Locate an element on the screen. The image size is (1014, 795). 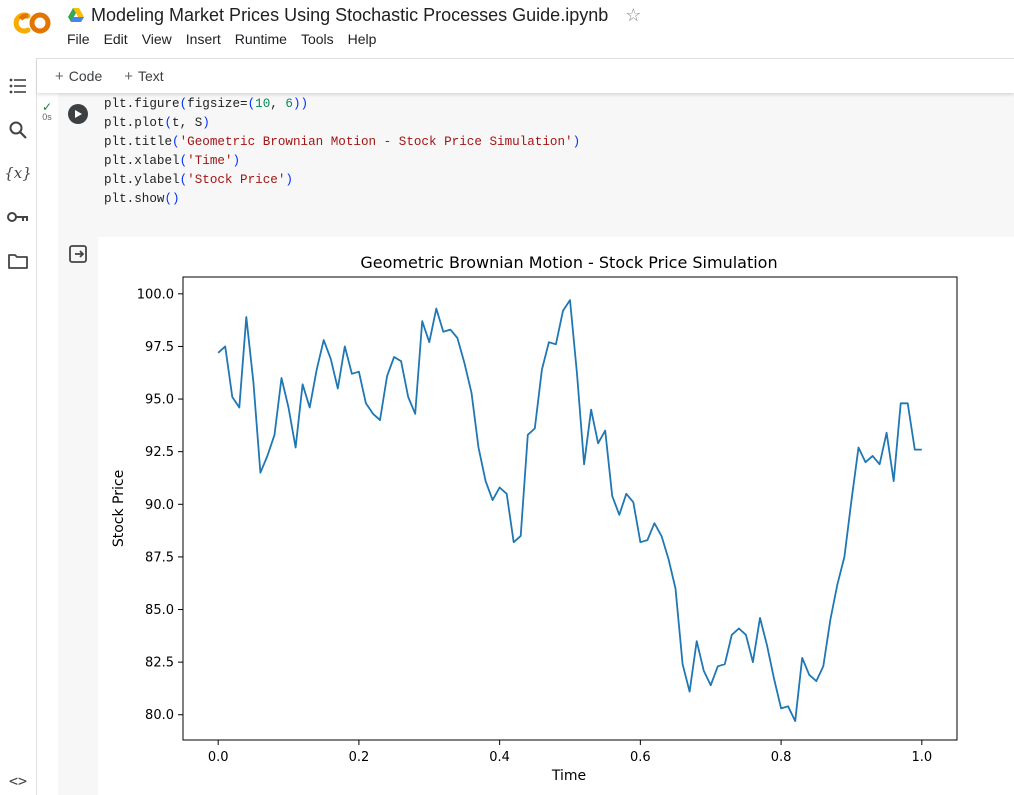
add-text-label: Text is located at coordinates (151, 76).